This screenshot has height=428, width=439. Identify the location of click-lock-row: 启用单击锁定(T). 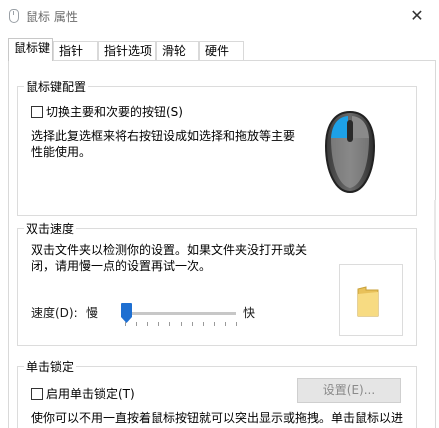
(83, 393).